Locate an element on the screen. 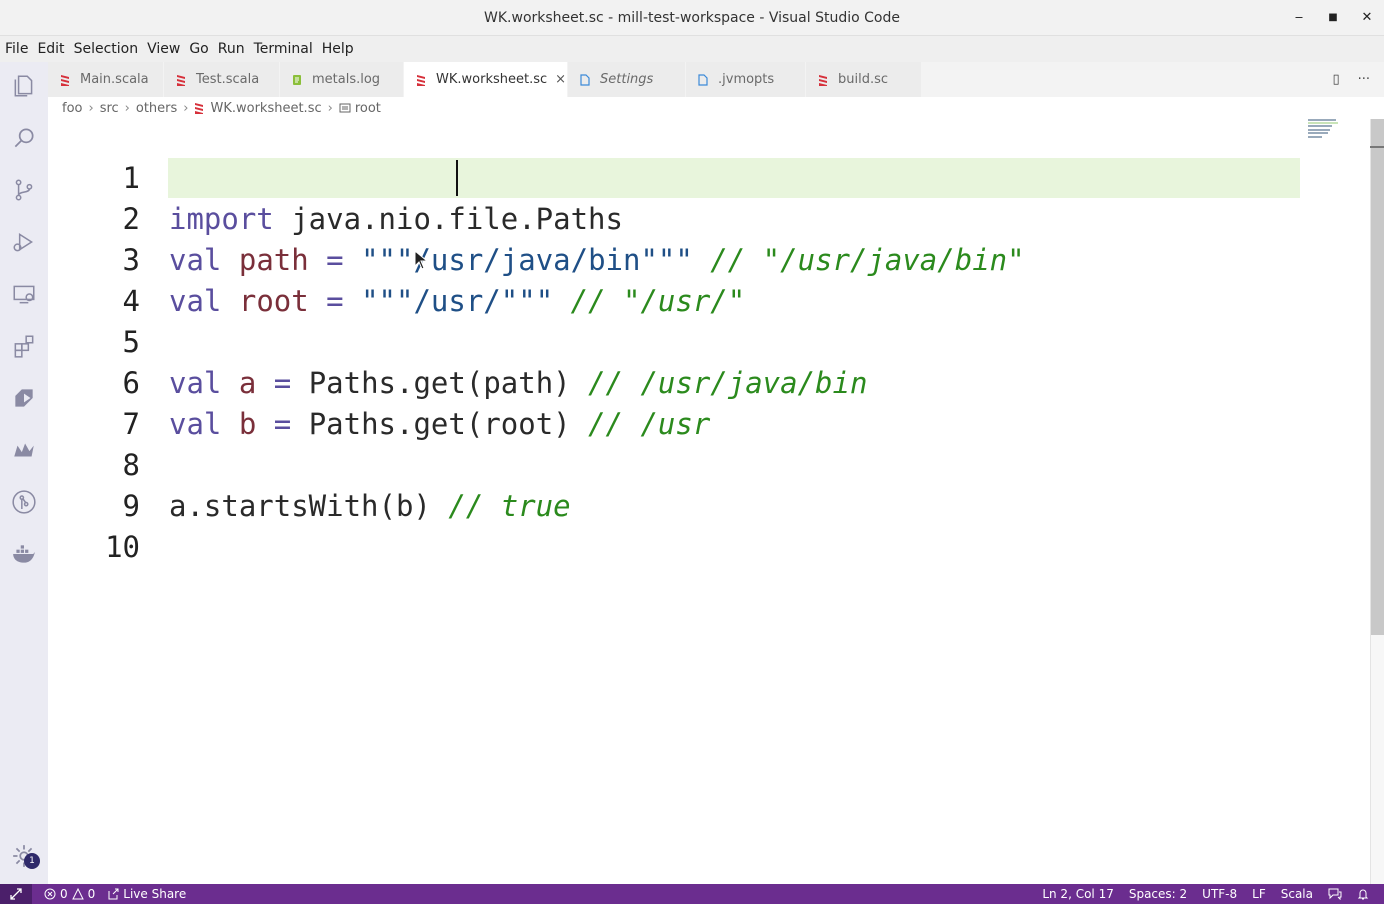  live-share-status: Live Share is located at coordinates (146, 894).